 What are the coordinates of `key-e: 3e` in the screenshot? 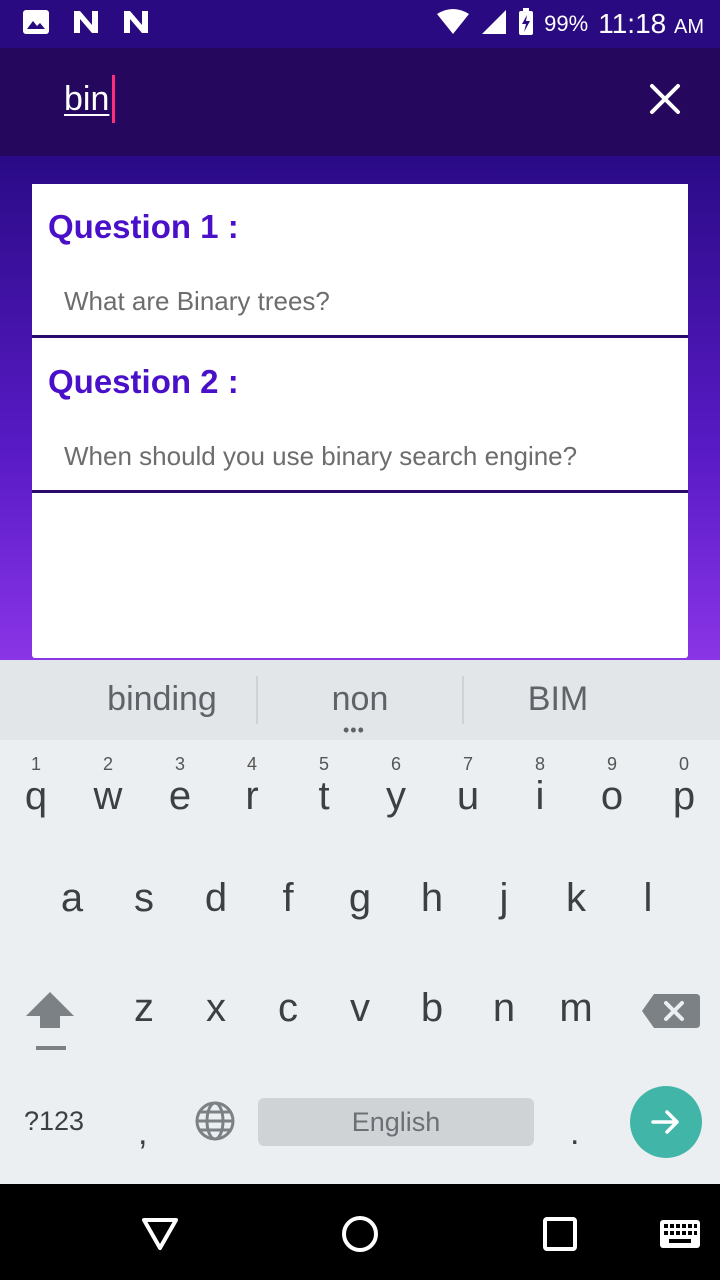 It's located at (180, 794).